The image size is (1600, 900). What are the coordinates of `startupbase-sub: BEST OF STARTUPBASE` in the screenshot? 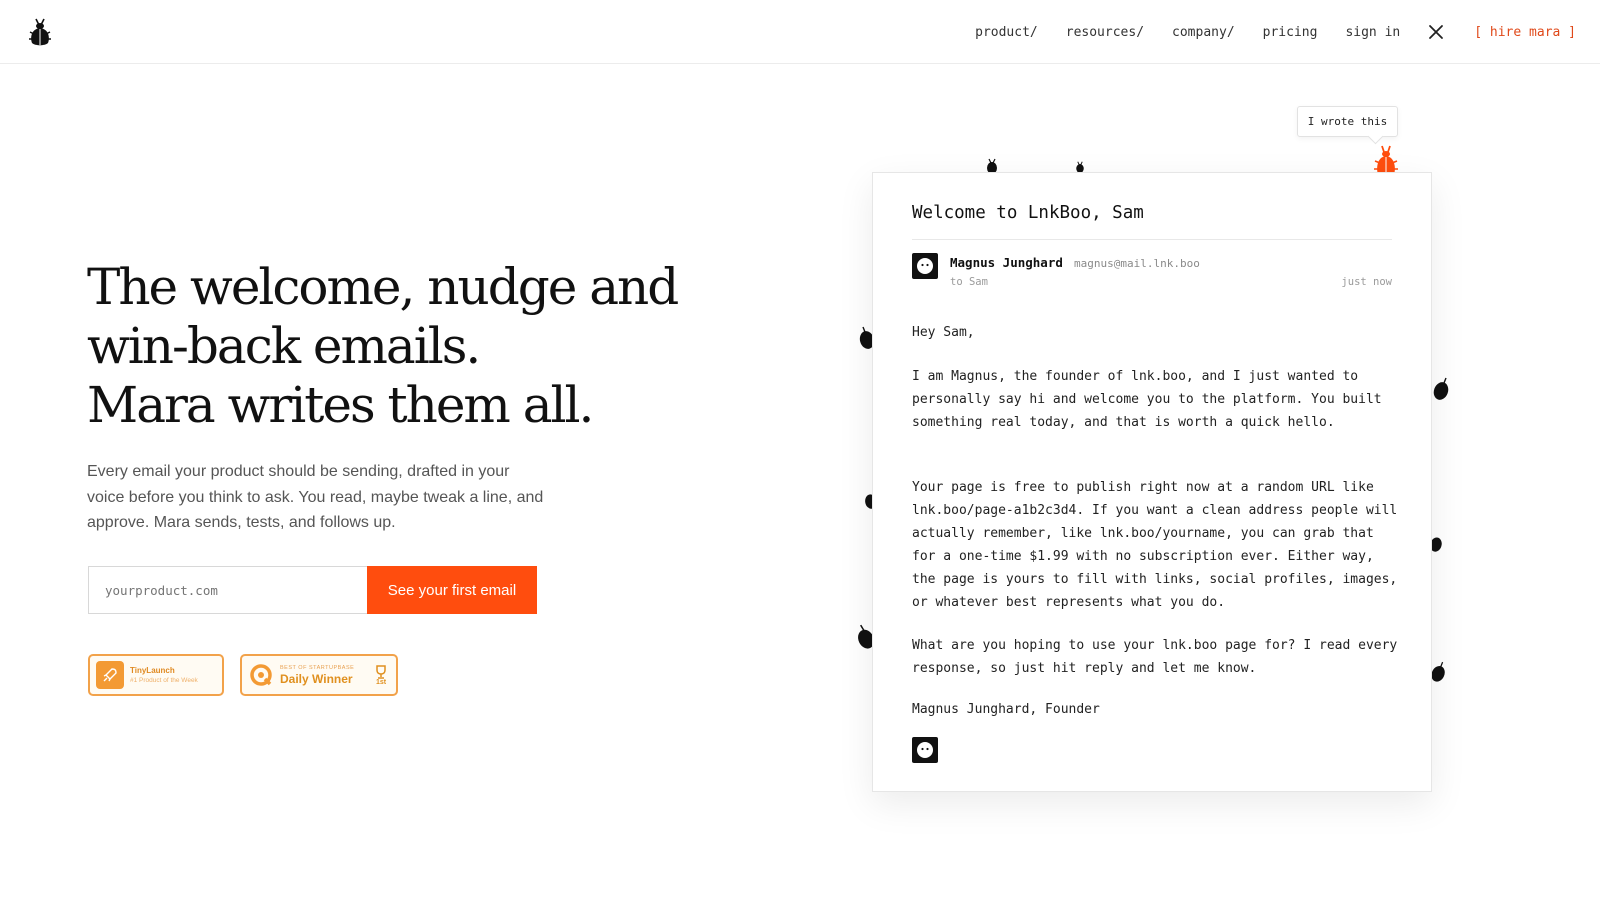 It's located at (317, 667).